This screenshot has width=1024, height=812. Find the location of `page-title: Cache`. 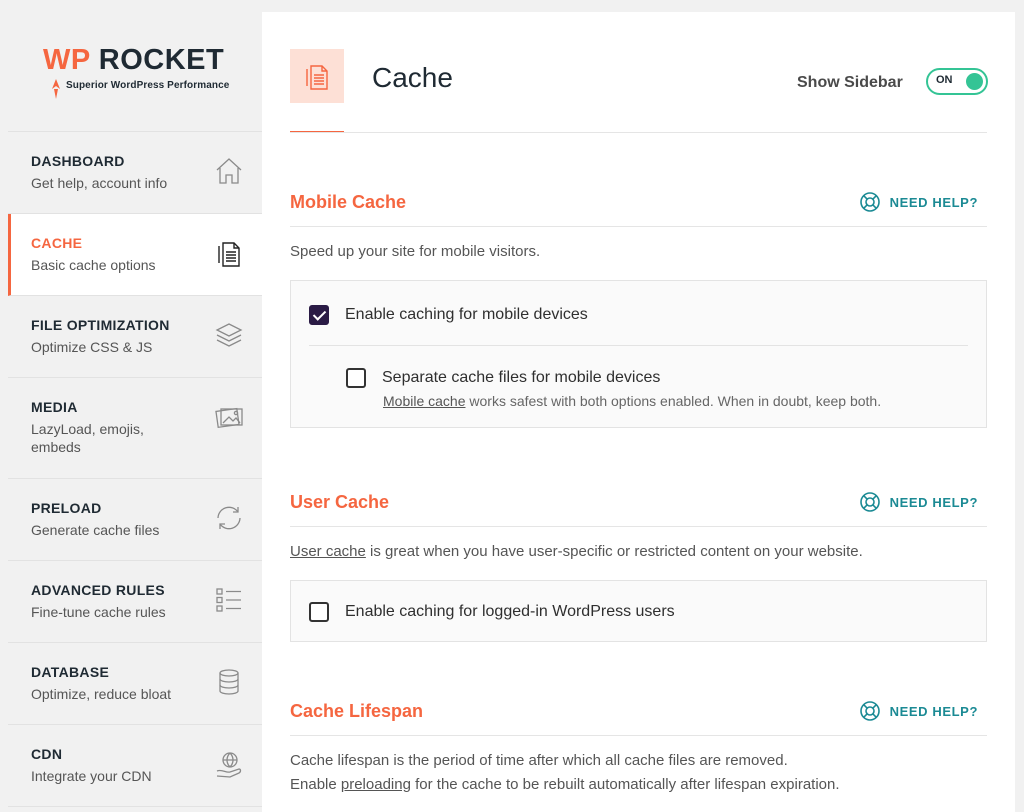

page-title: Cache is located at coordinates (412, 77).